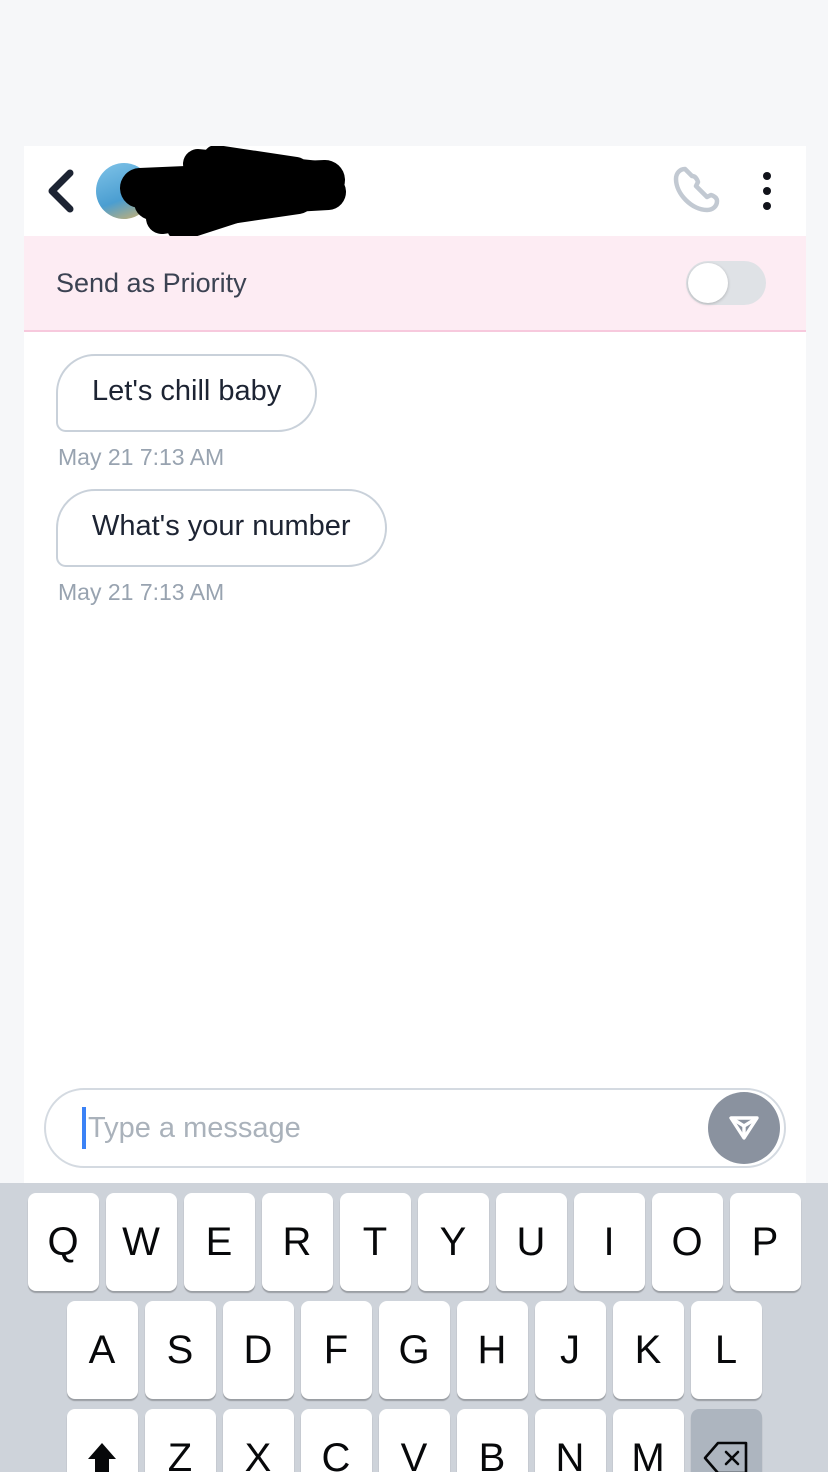  I want to click on phone-call-icon, so click(697, 191).